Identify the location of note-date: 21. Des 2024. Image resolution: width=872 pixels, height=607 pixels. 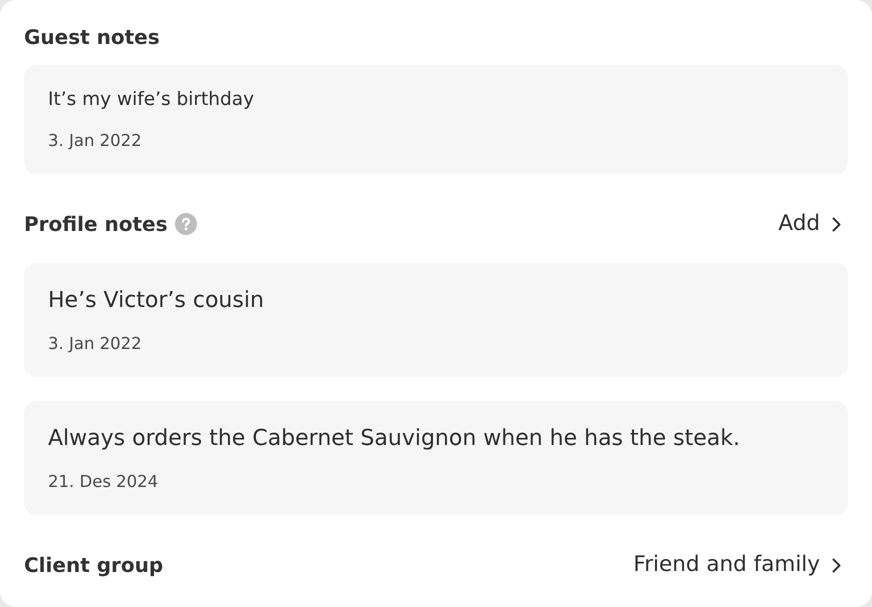
(103, 482).